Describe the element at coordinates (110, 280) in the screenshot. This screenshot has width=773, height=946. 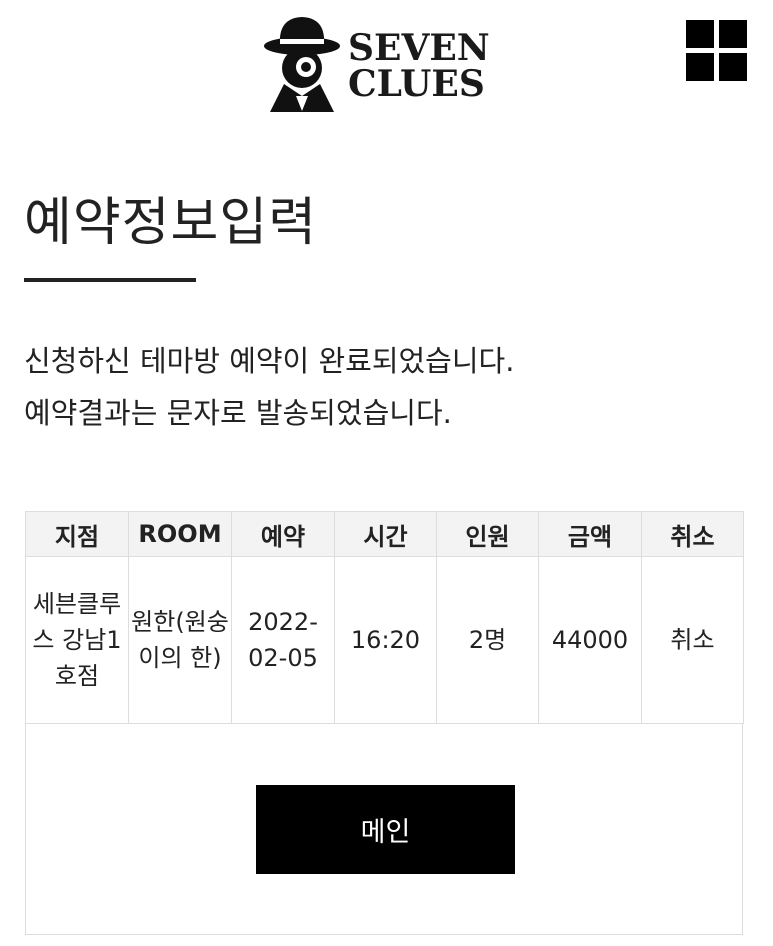
I see `title-underline` at that location.